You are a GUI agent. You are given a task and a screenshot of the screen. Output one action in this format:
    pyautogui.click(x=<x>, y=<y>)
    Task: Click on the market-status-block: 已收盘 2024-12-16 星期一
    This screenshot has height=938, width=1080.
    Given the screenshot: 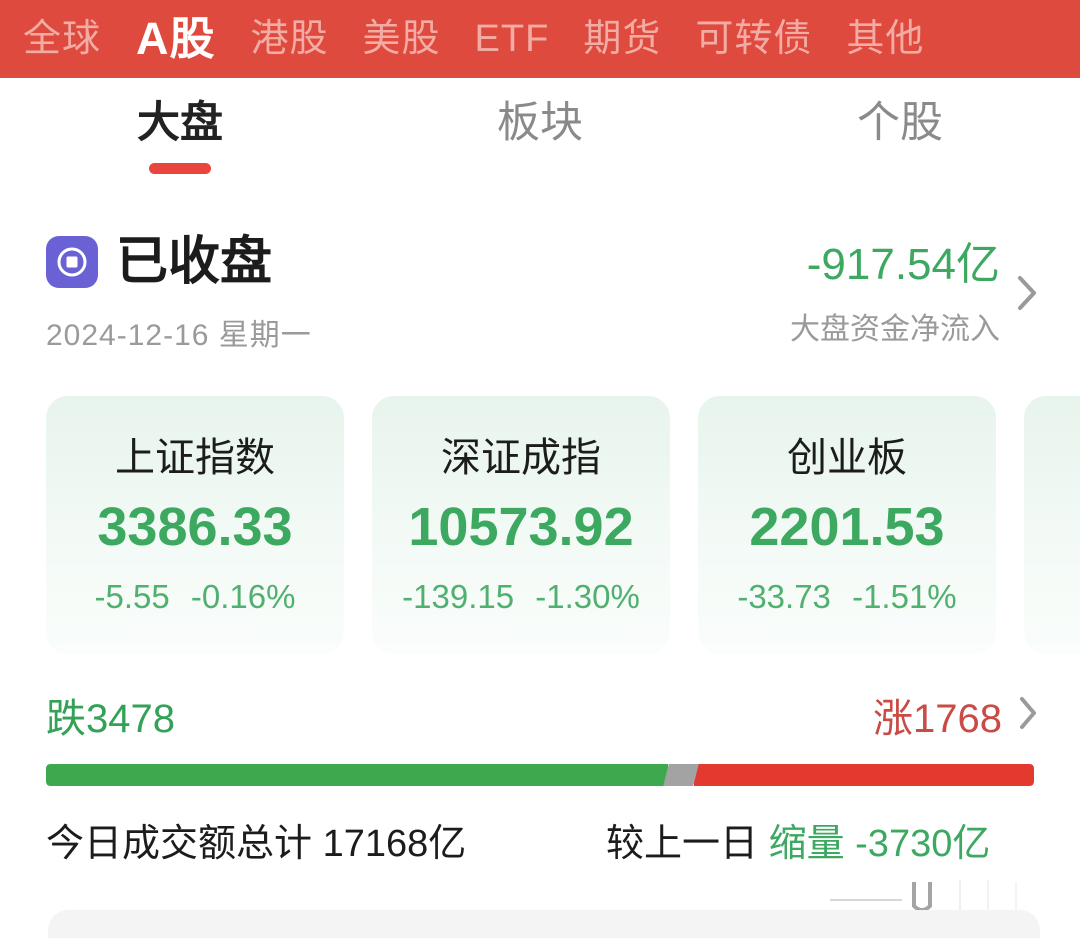 What is the action you would take?
    pyautogui.click(x=179, y=295)
    